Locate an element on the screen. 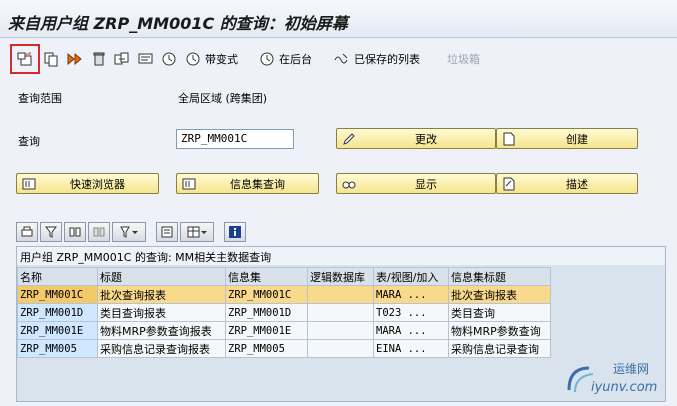  cell-infoset: ZRP_MM005 is located at coordinates (266, 348).